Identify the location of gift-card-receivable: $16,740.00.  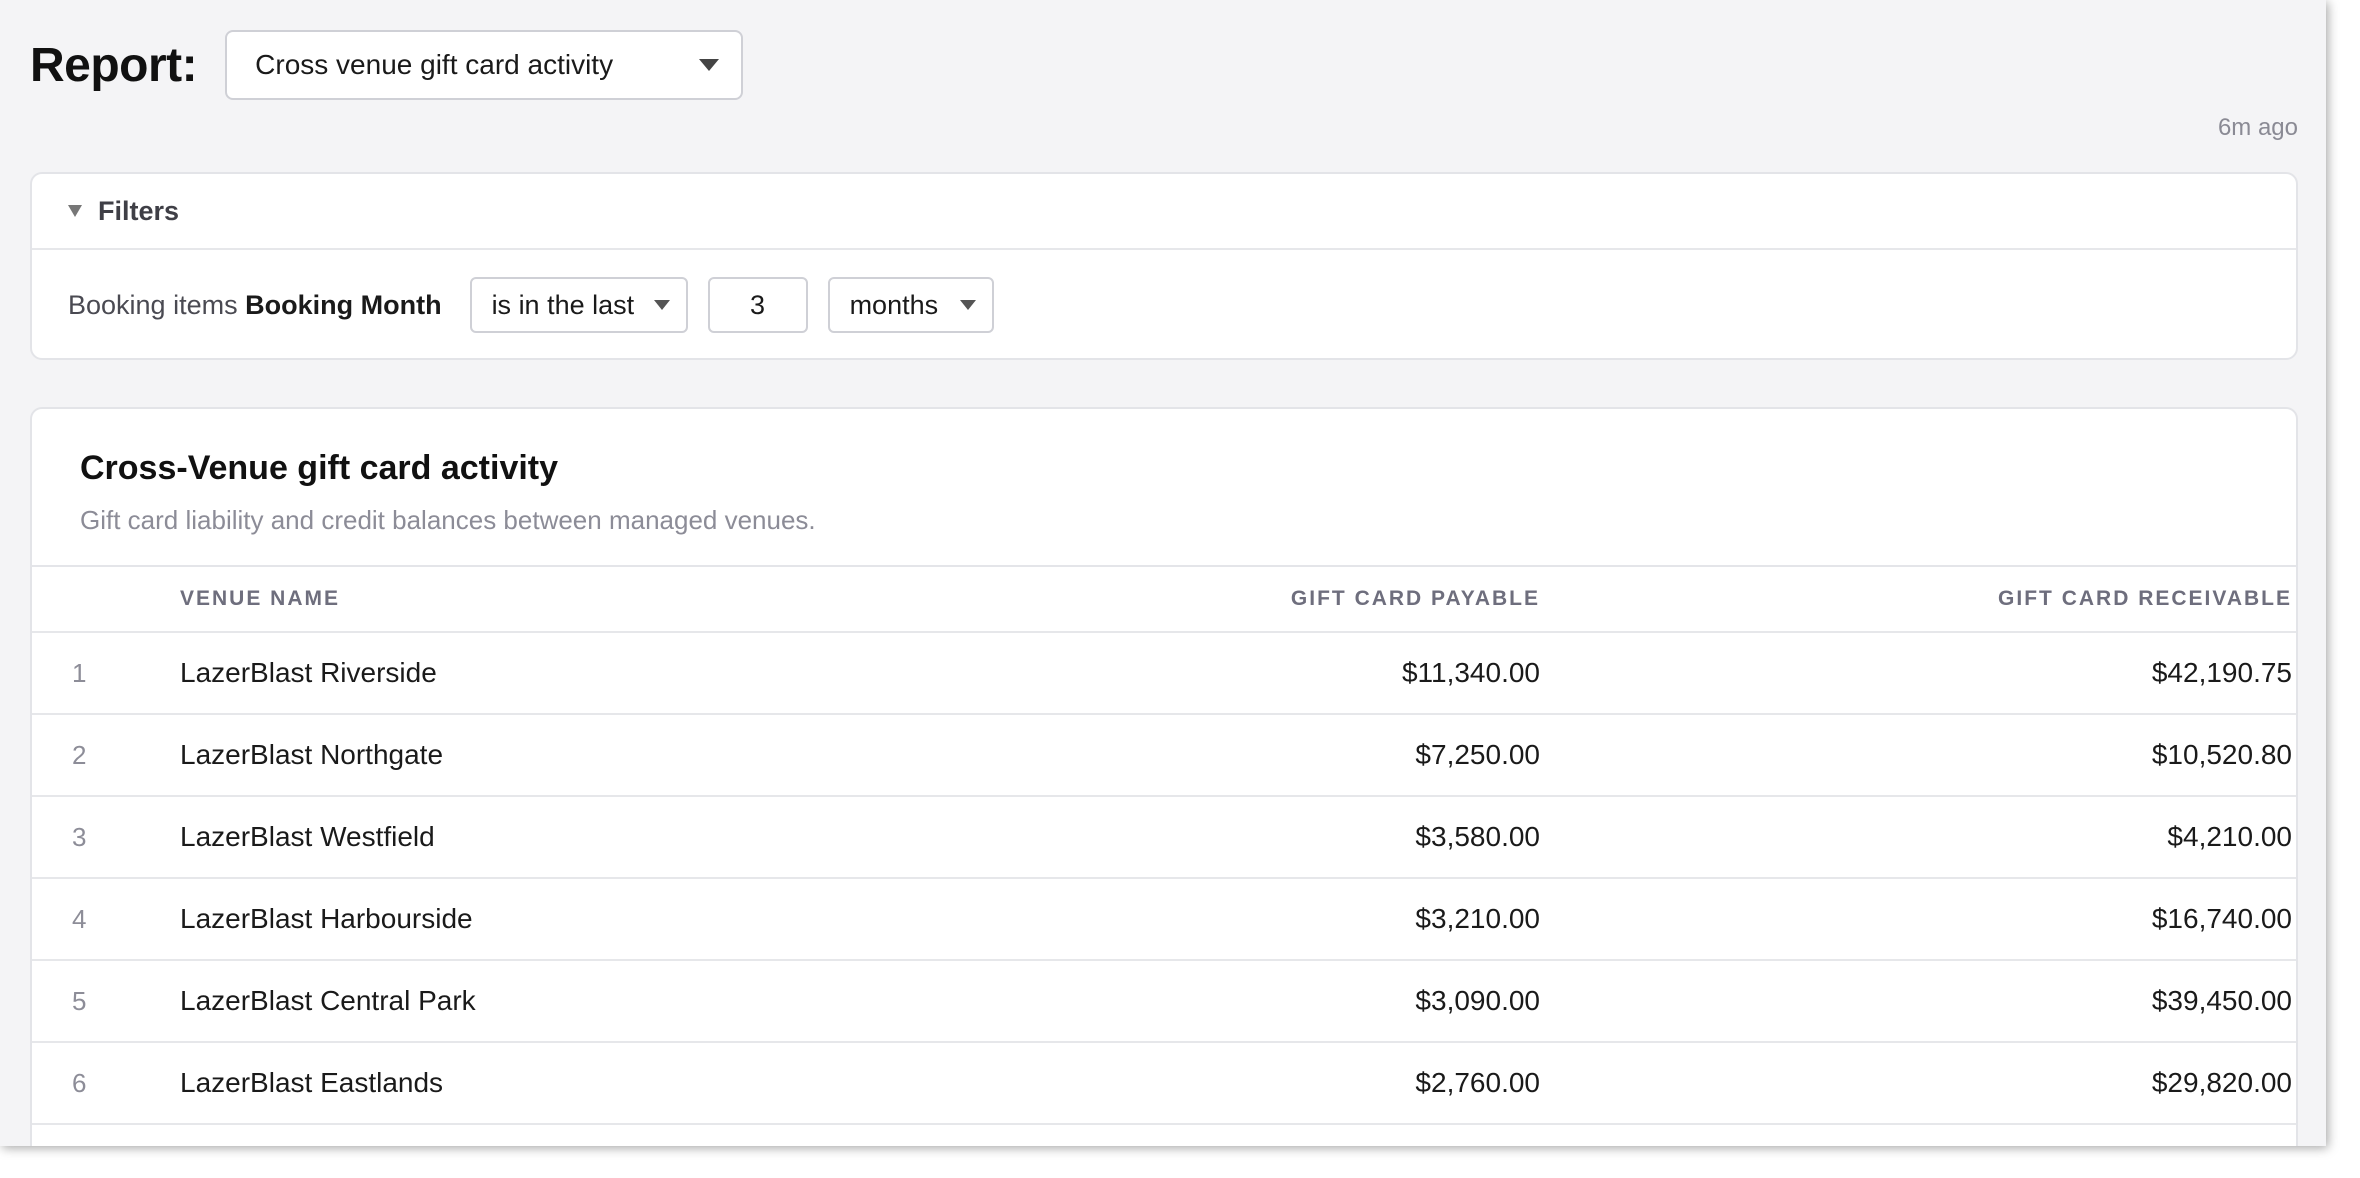
(2221, 918).